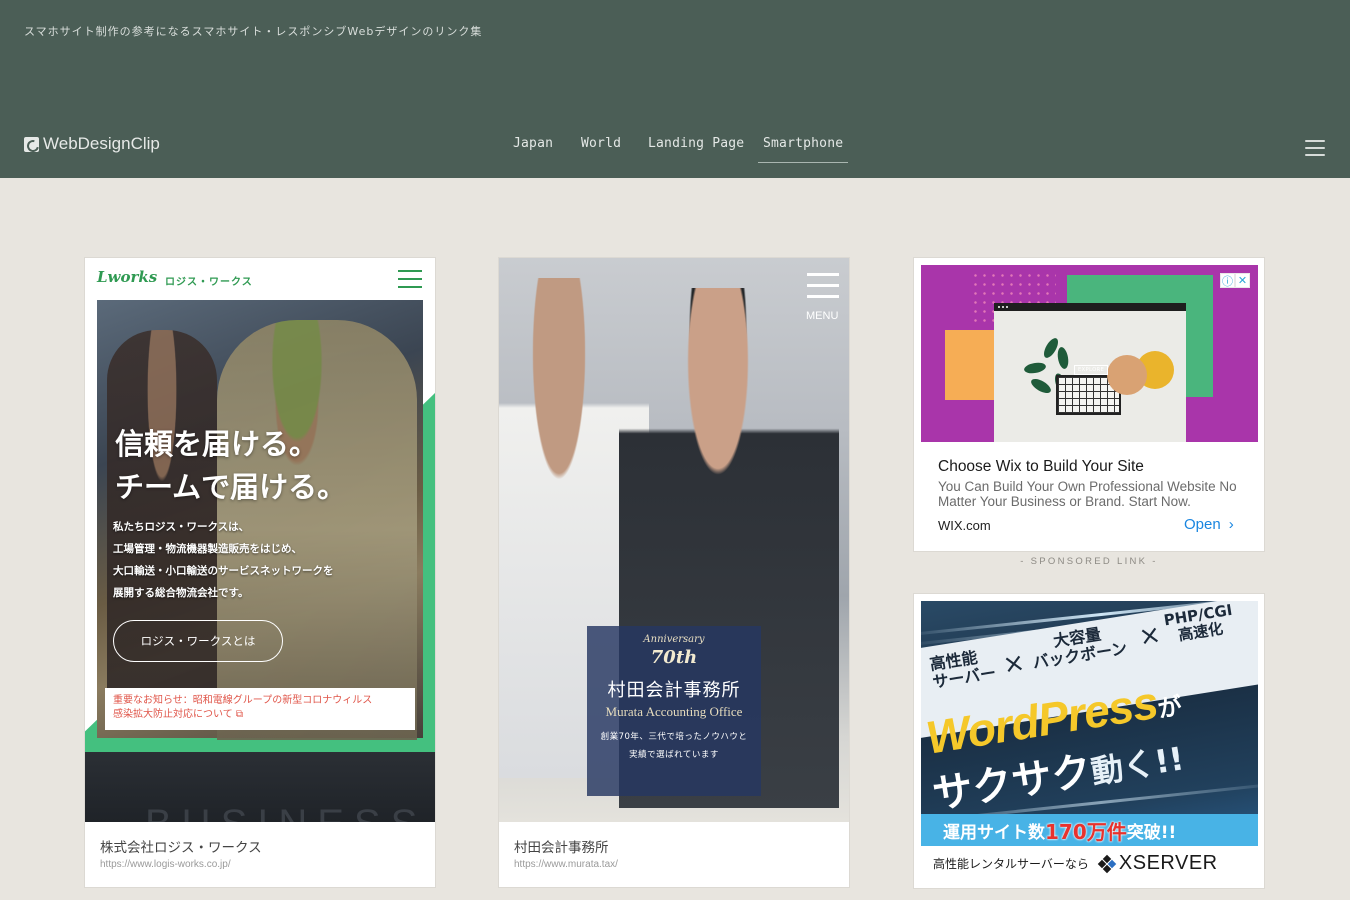  I want to click on info-icon: ⓘ, so click(1227, 280).